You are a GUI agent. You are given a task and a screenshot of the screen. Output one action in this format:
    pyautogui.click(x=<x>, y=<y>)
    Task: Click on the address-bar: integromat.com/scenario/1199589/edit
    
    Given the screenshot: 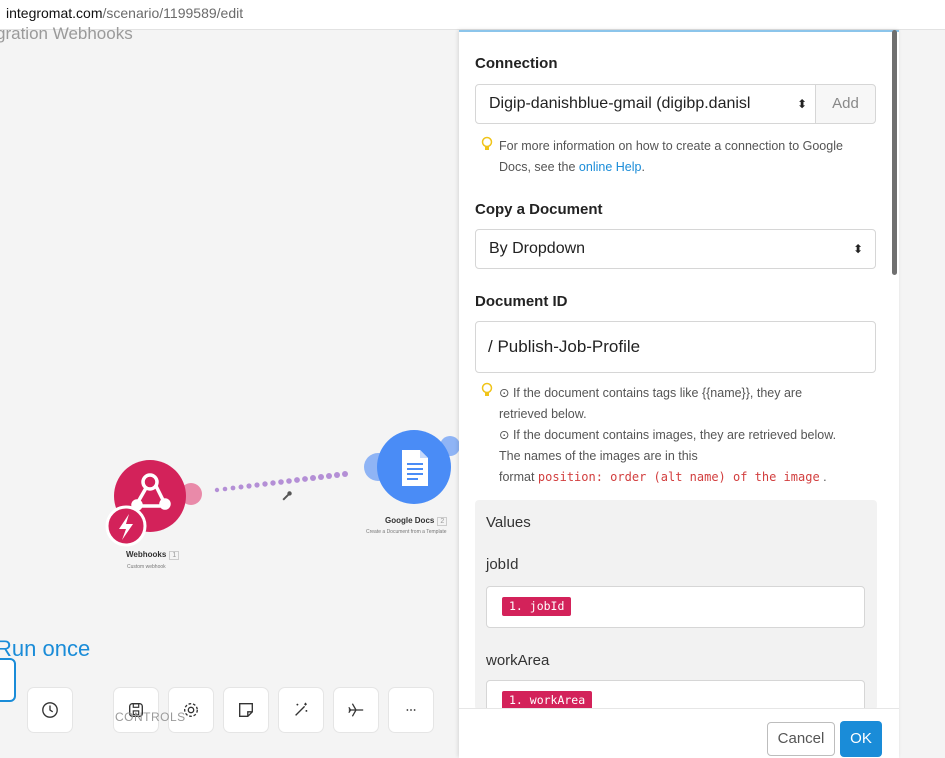 What is the action you would take?
    pyautogui.click(x=472, y=15)
    